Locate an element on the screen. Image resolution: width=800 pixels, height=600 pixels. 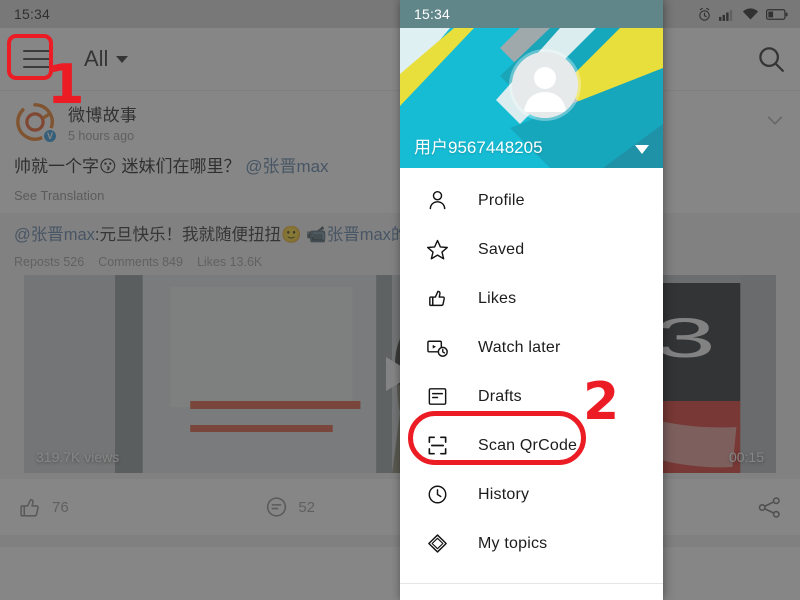
drawer-username: 用户9567448205 is located at coordinates (478, 147).